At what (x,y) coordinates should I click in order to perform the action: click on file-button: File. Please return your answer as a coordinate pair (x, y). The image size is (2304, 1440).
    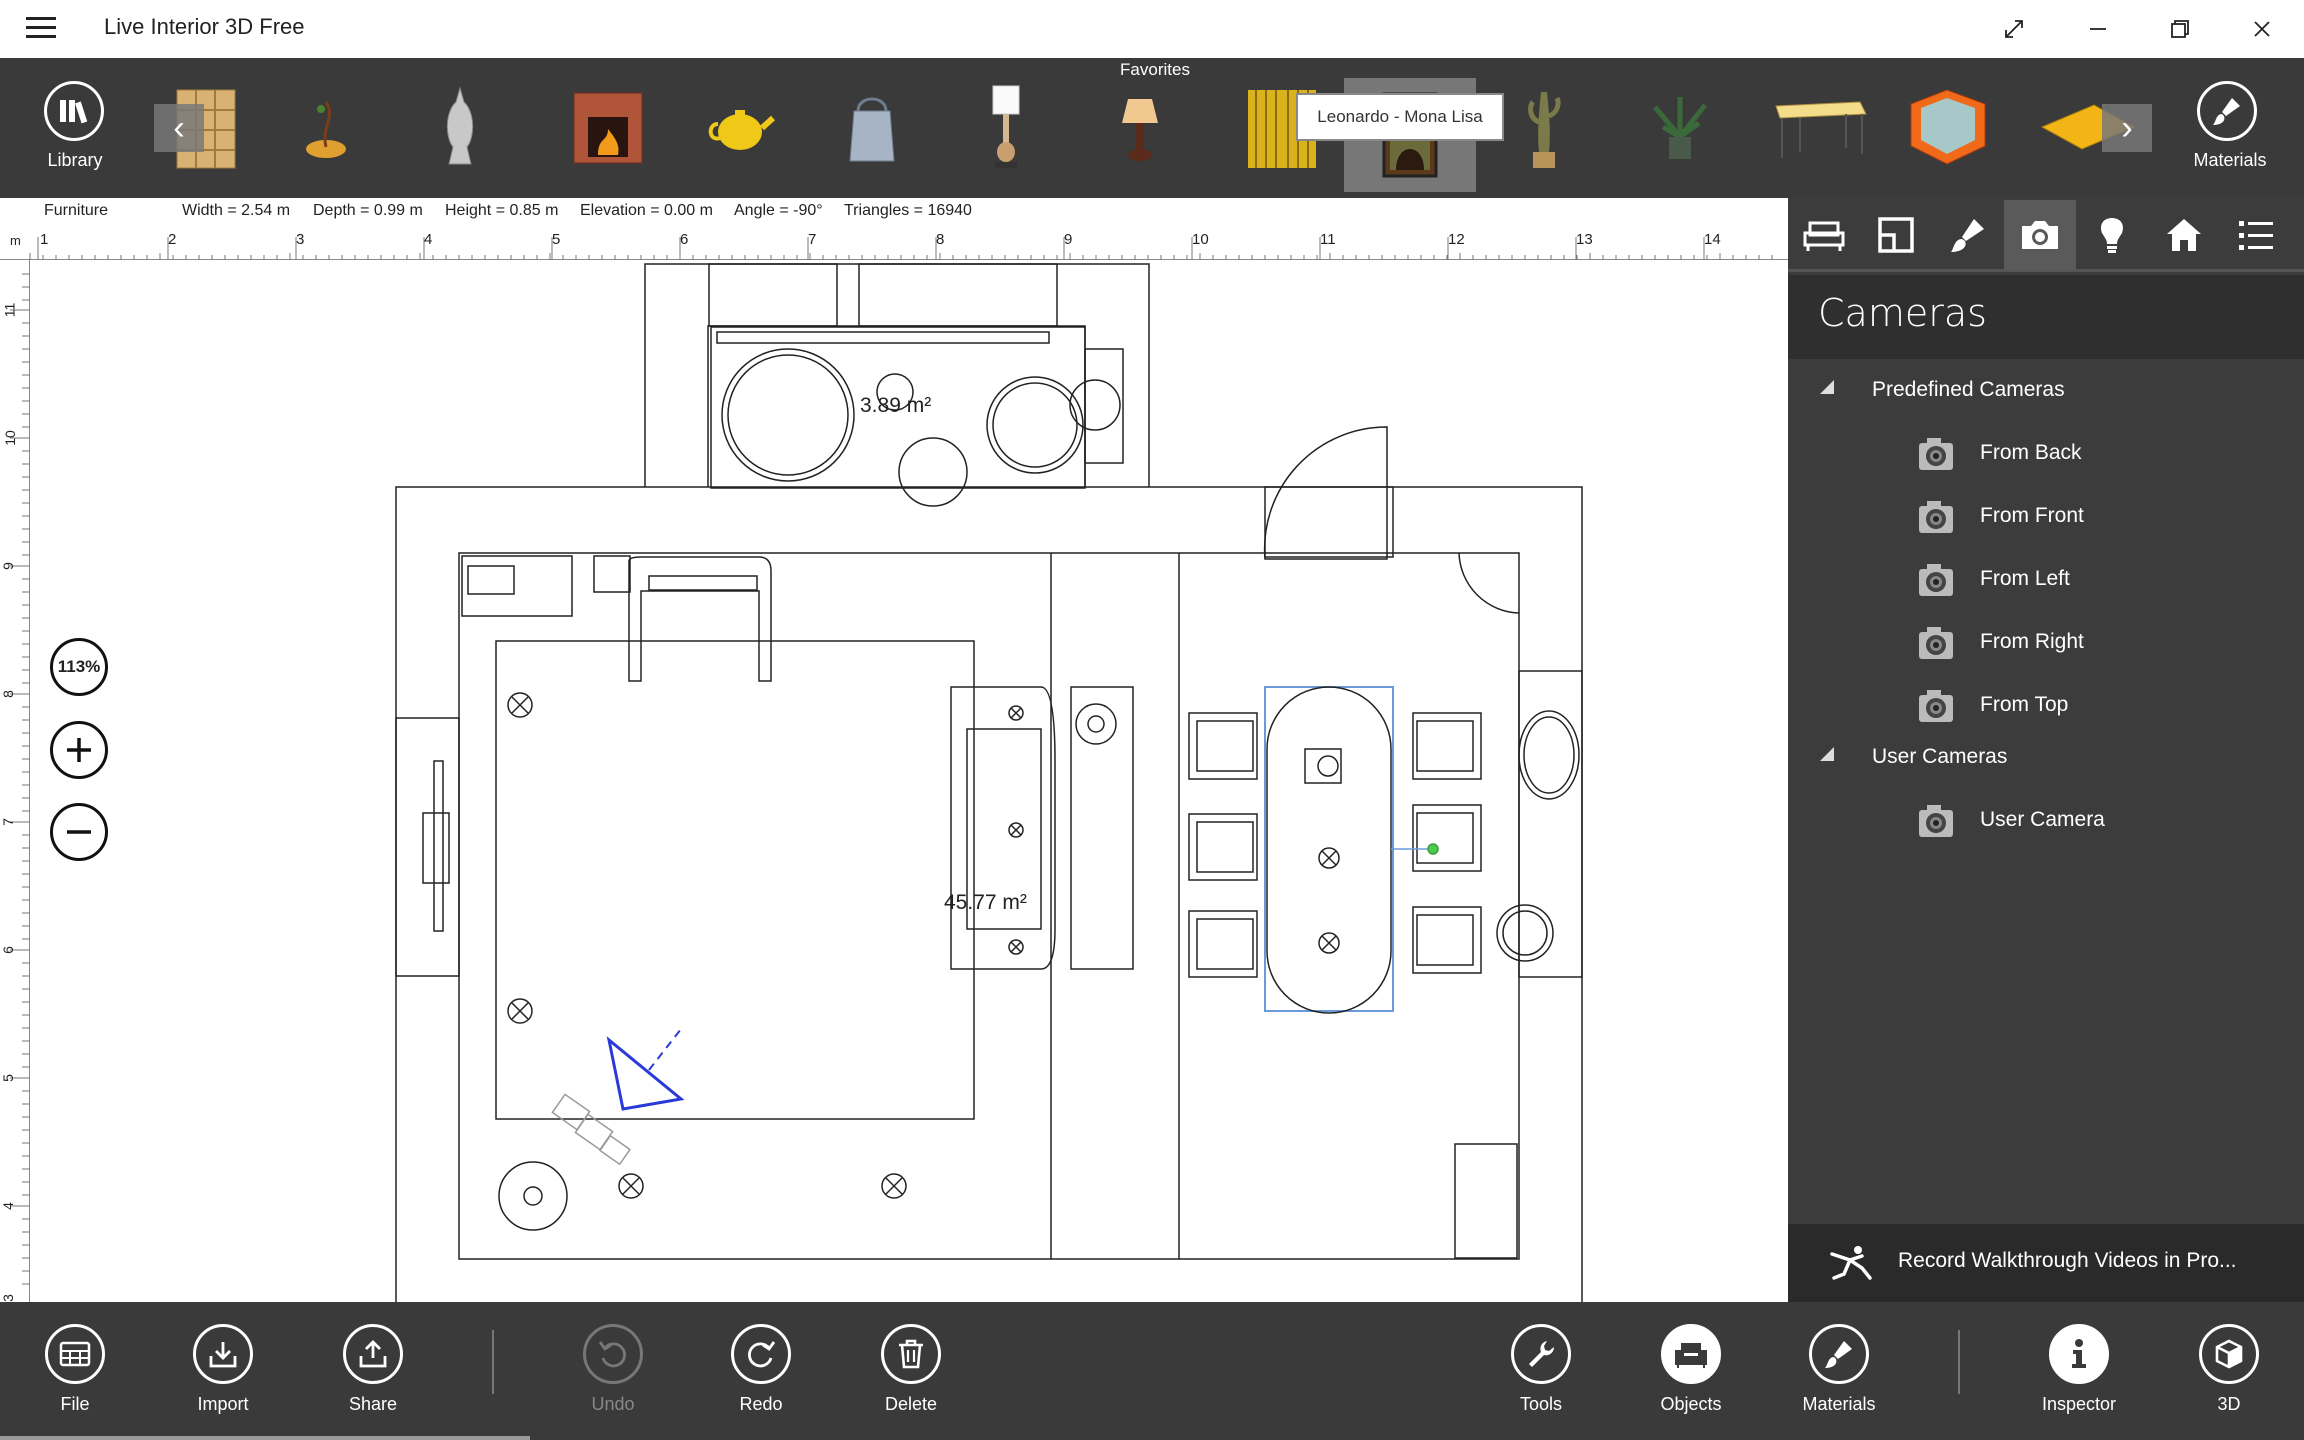
    Looking at the image, I should click on (75, 1369).